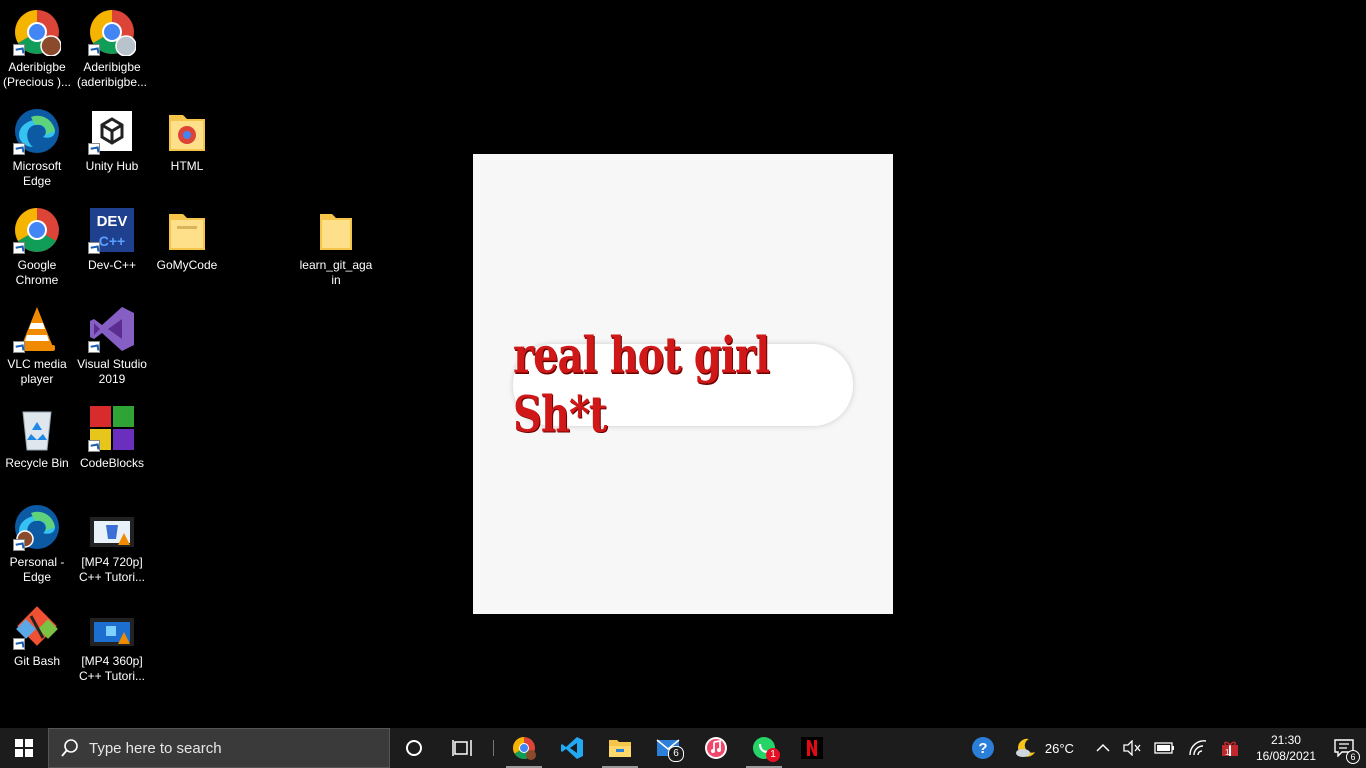 This screenshot has height=768, width=1366. I want to click on visual-studio-icon, so click(112, 329).